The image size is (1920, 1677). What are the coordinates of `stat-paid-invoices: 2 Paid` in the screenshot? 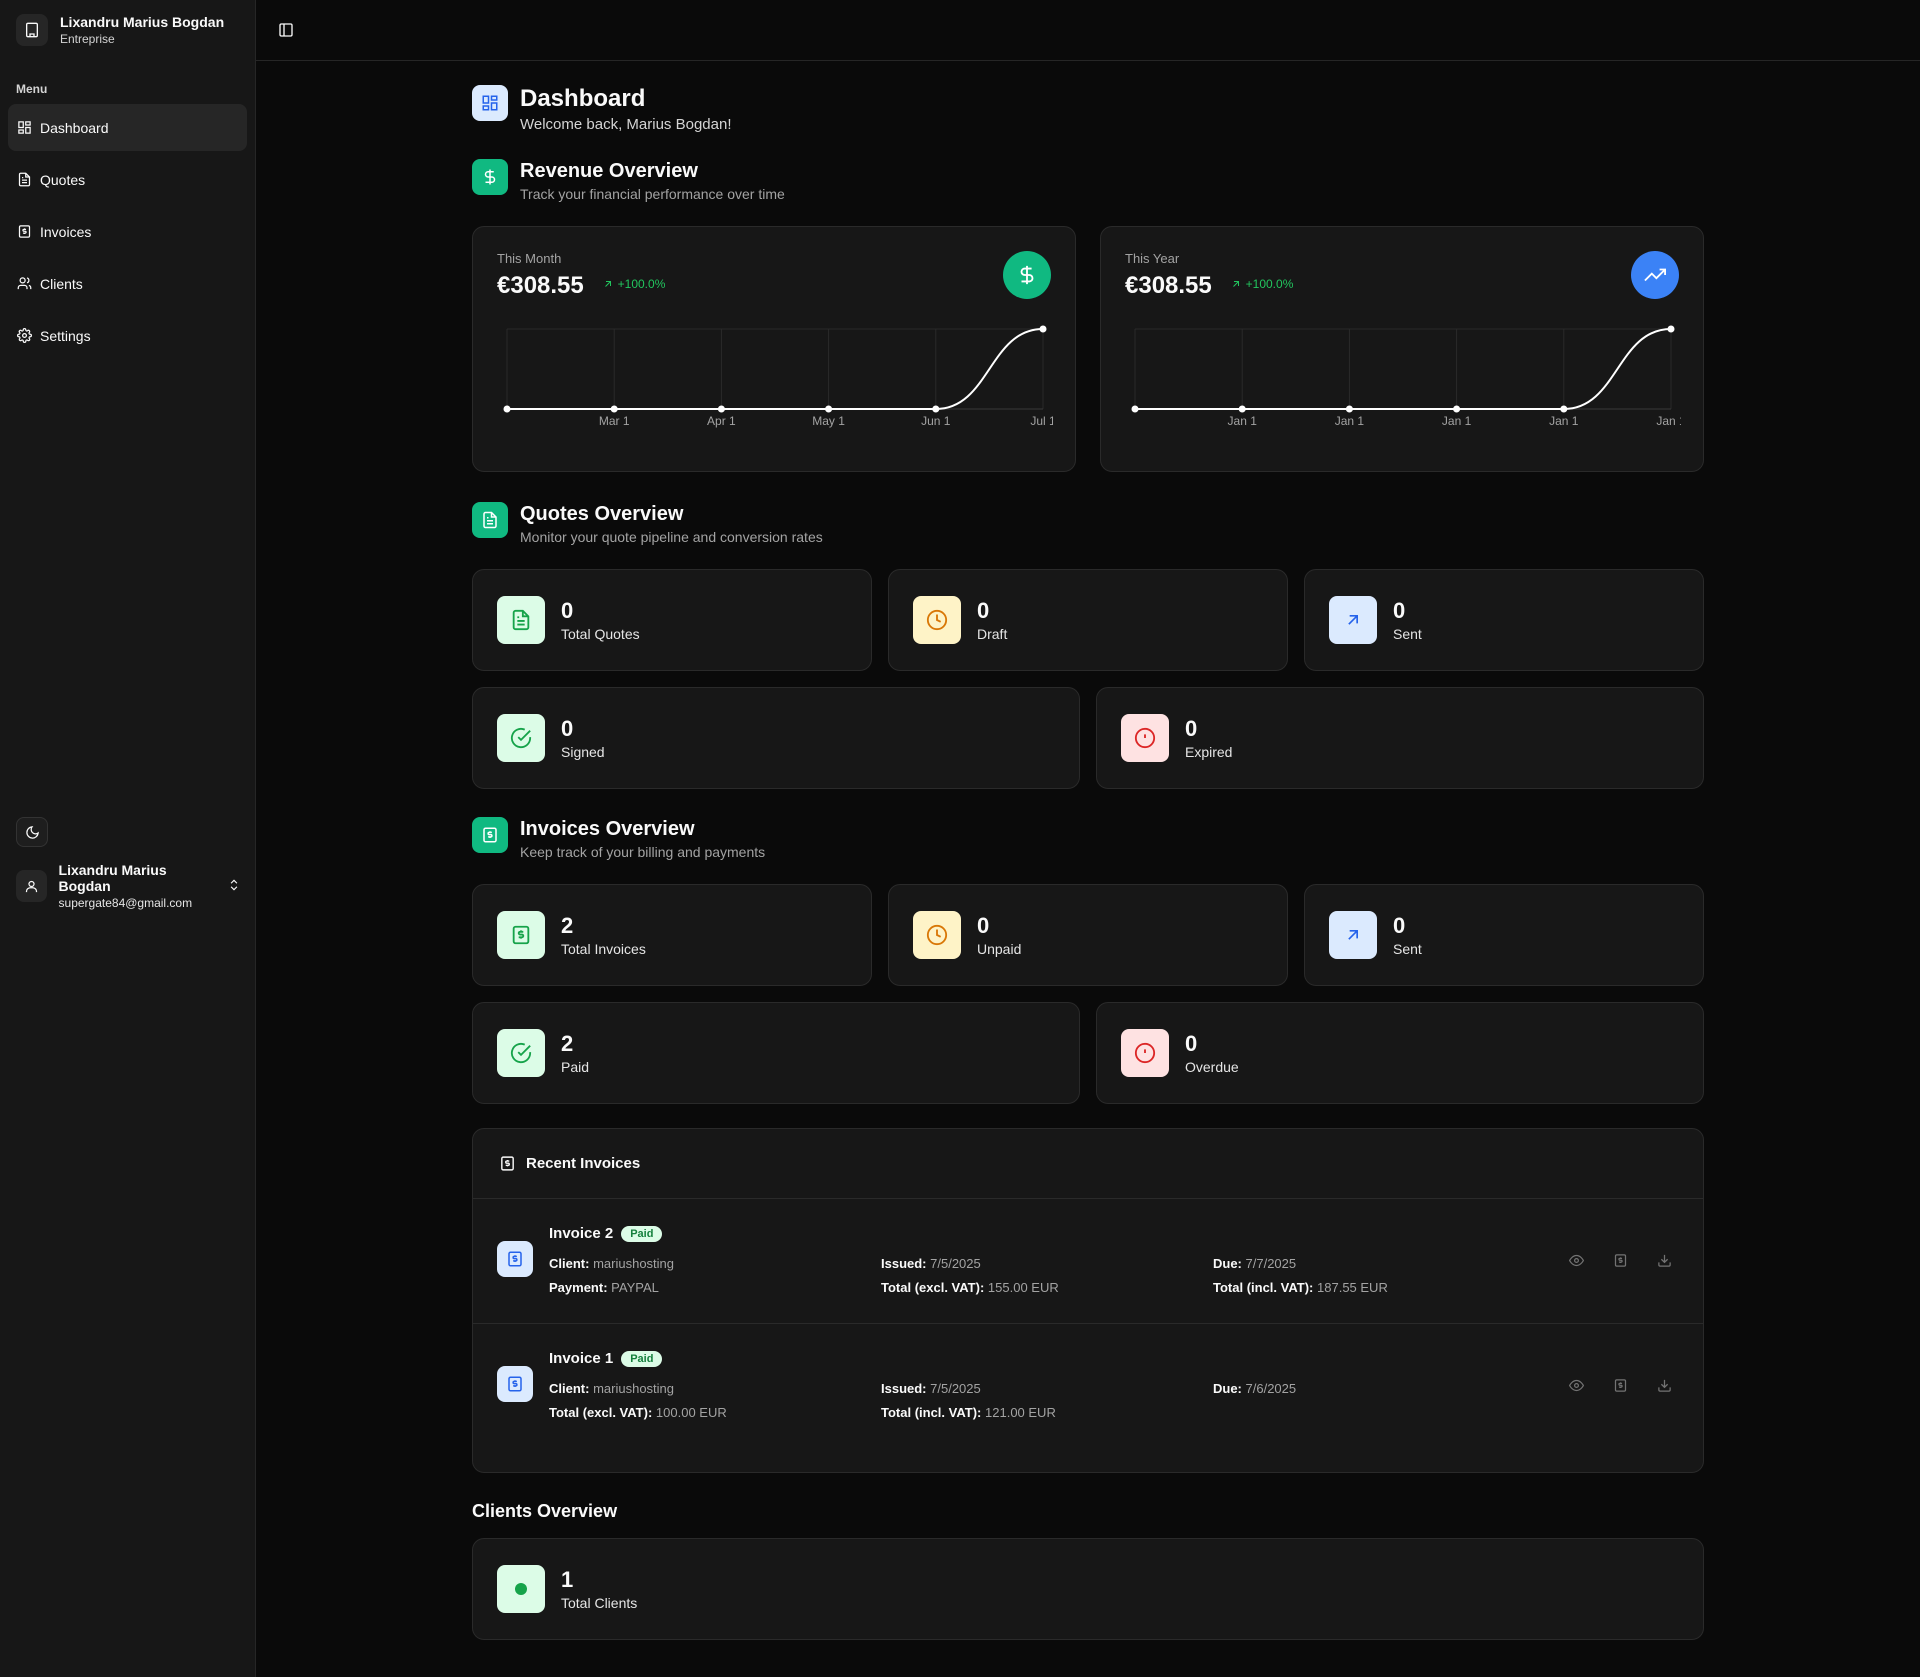 It's located at (776, 1053).